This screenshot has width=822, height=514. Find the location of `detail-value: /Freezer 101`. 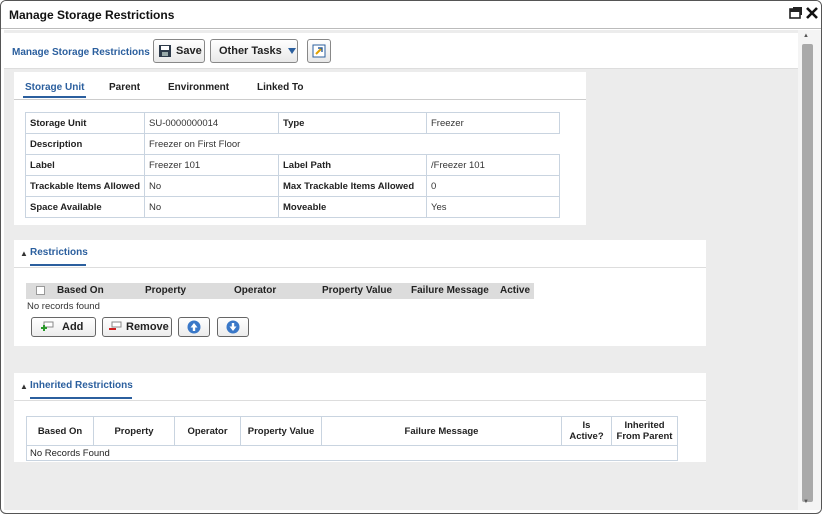

detail-value: /Freezer 101 is located at coordinates (493, 165).